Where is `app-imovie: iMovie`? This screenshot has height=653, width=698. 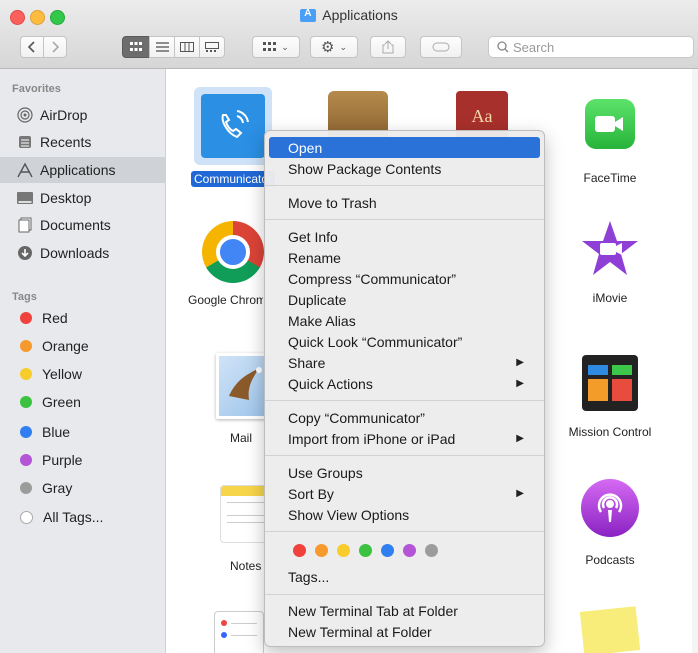
app-imovie: iMovie is located at coordinates (610, 262).